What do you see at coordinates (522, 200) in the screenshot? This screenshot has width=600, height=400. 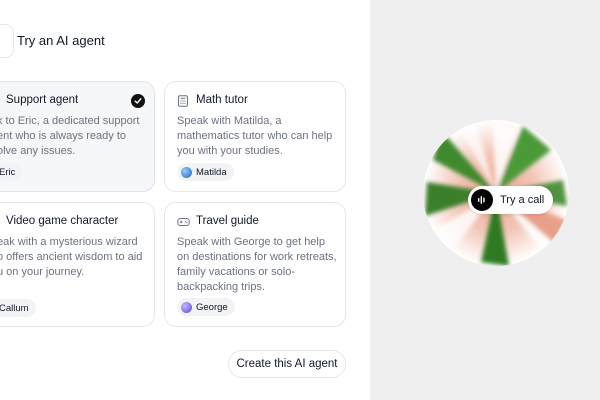 I see `try-call-label: Try a call` at bounding box center [522, 200].